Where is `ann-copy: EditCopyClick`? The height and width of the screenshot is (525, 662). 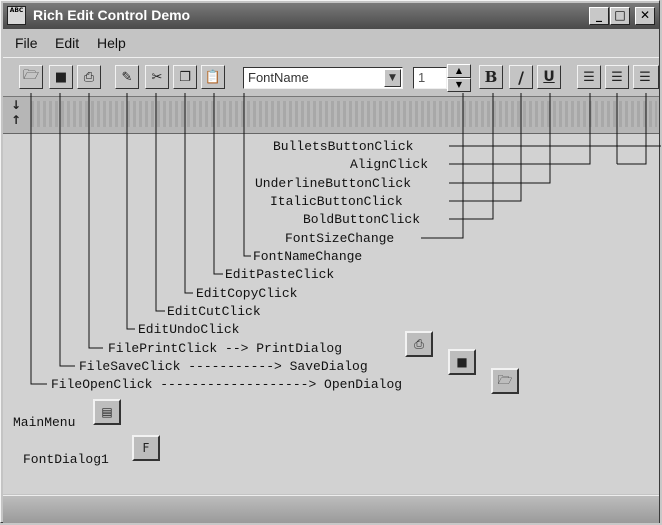
ann-copy: EditCopyClick is located at coordinates (247, 293).